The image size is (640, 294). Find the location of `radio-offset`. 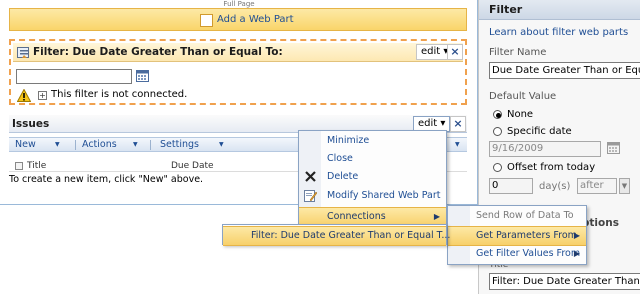

radio-offset is located at coordinates (497, 167).